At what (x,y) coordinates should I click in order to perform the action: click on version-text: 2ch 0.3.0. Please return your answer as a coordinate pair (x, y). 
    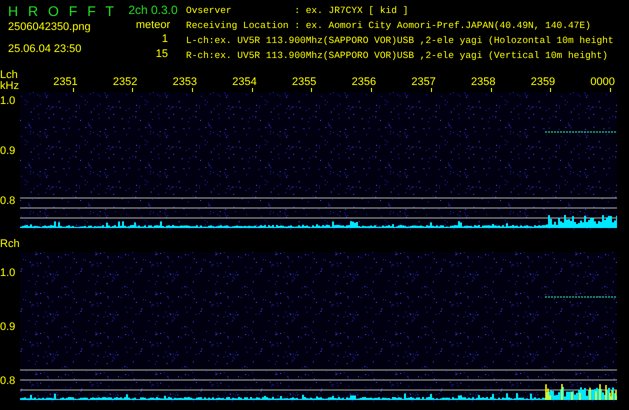
    Looking at the image, I should click on (153, 10).